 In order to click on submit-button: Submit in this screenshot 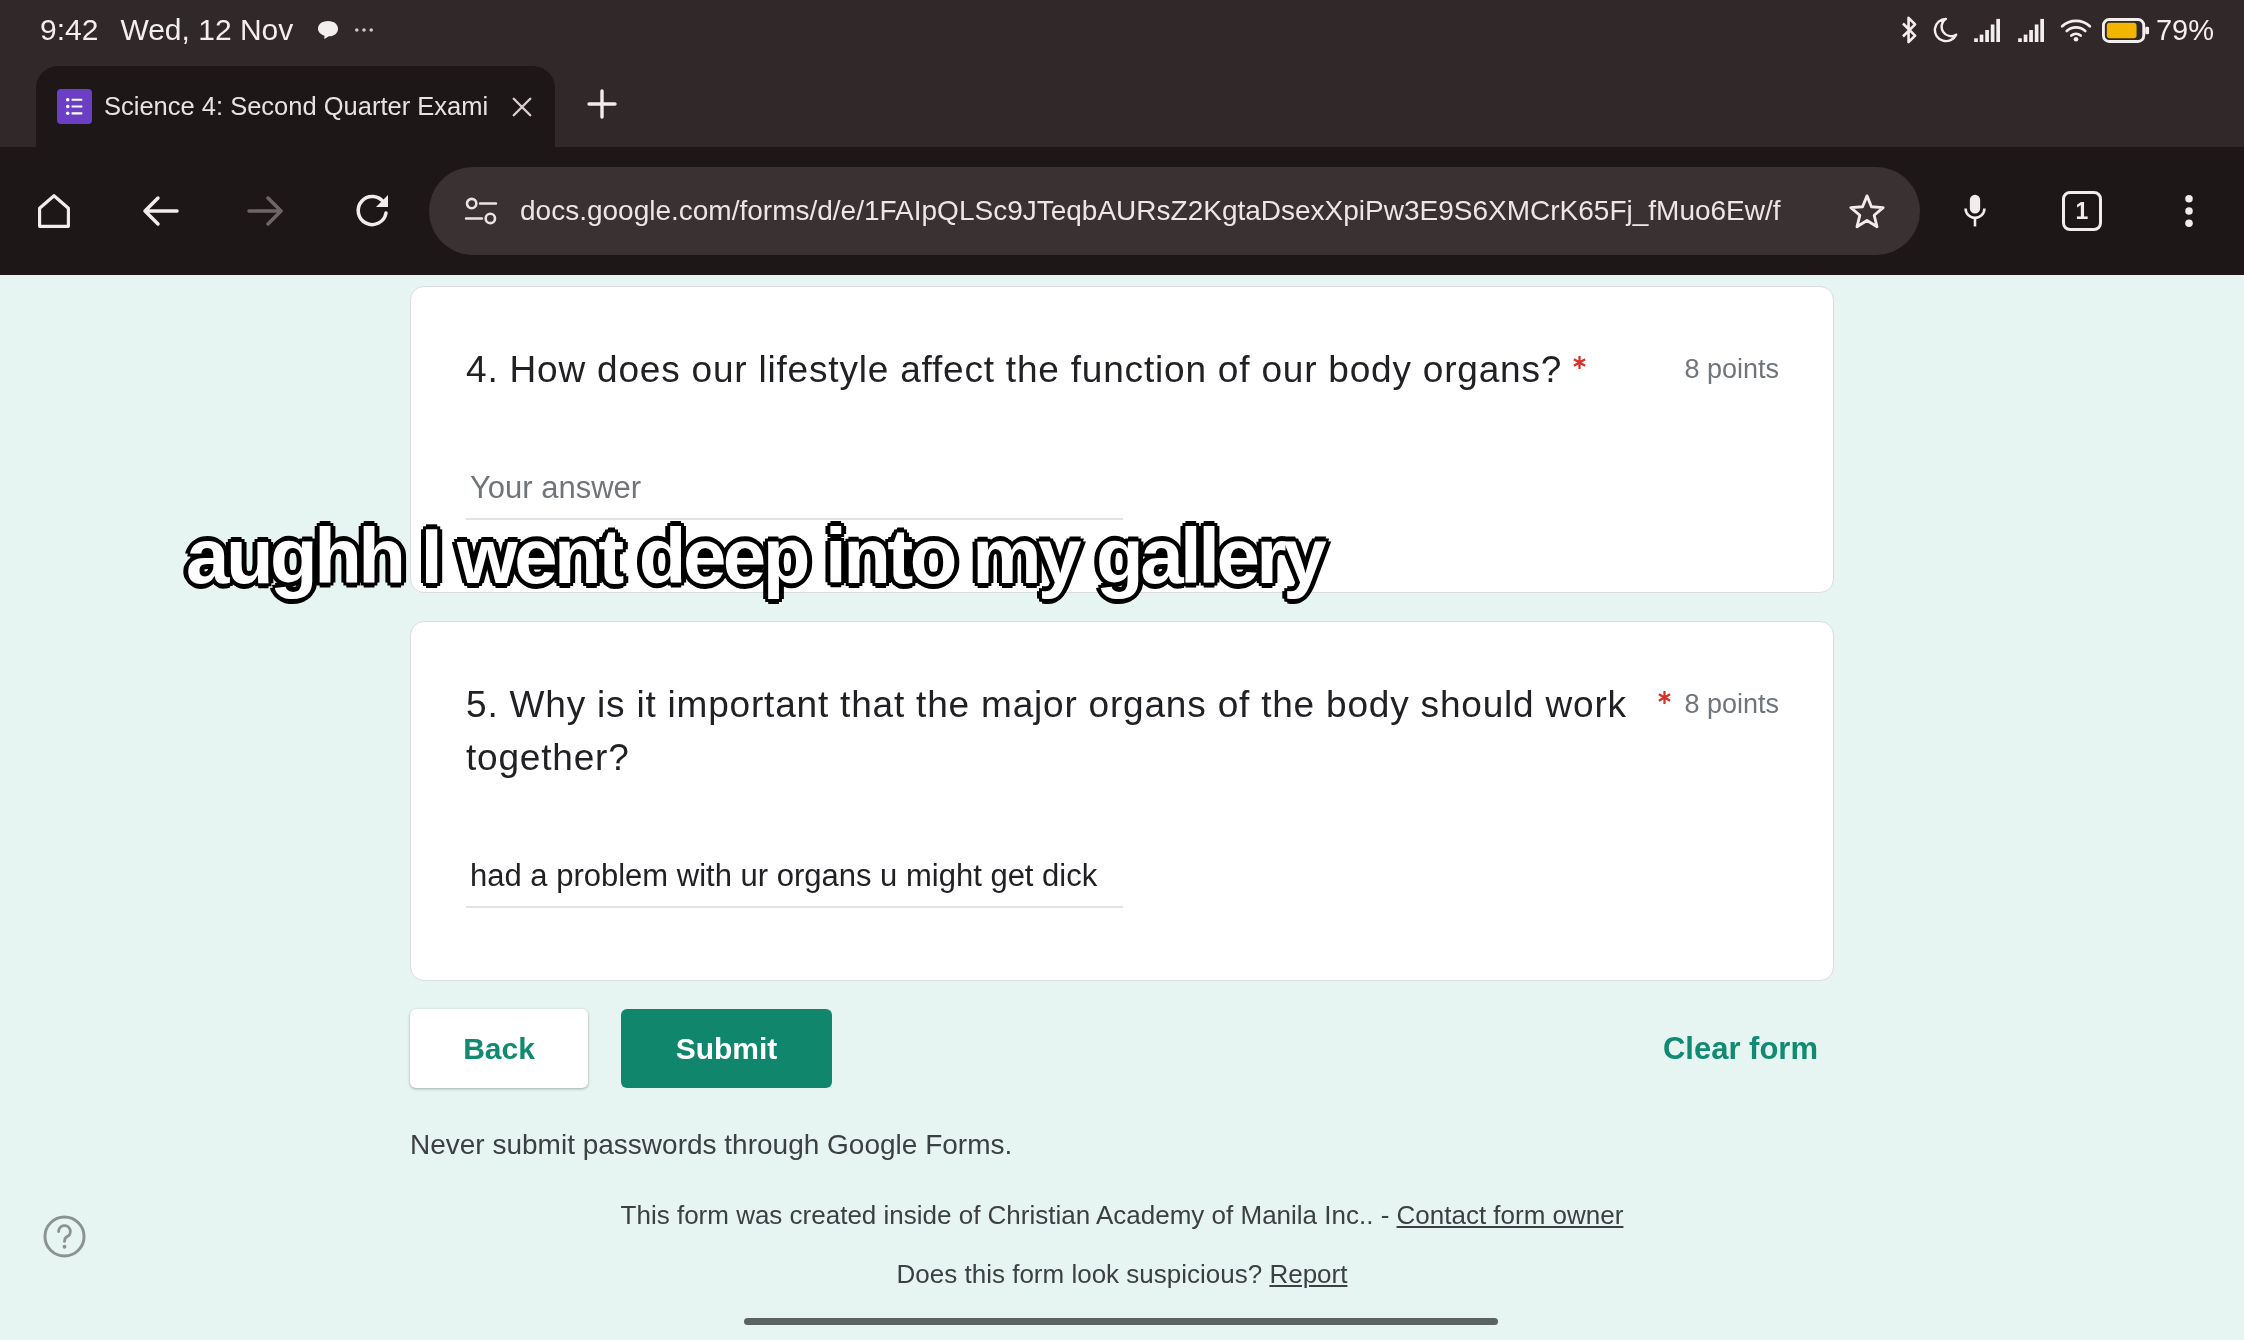, I will do `click(726, 1048)`.